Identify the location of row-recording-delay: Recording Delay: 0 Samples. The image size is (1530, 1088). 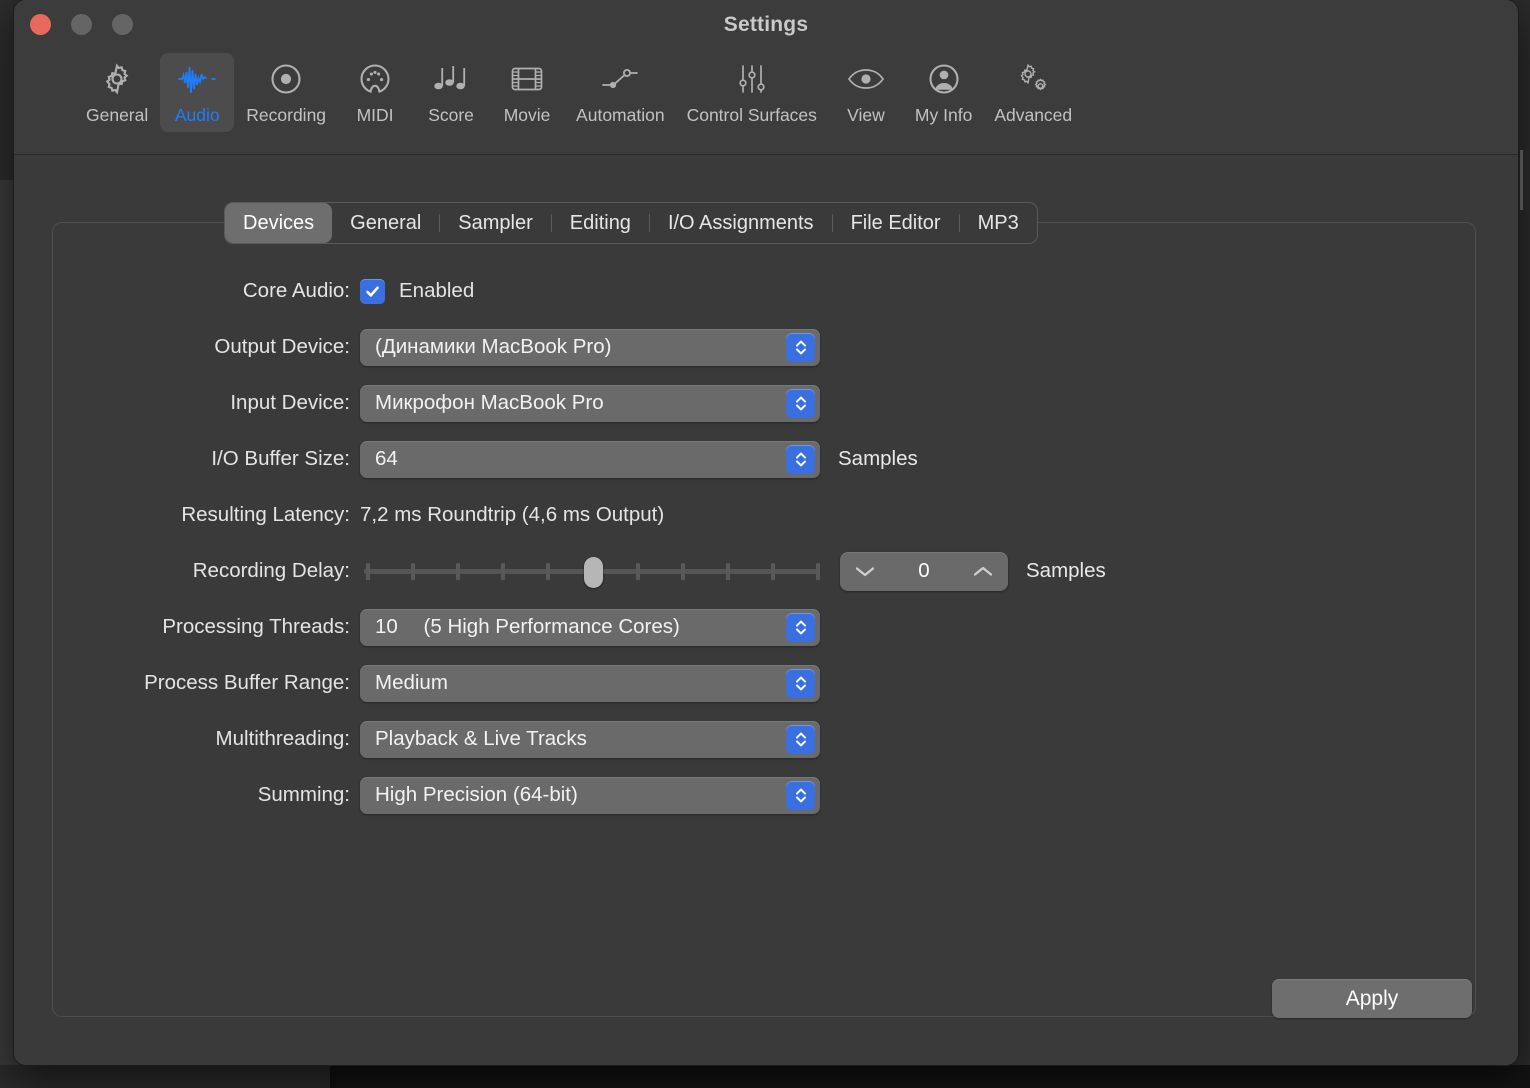
(766, 571).